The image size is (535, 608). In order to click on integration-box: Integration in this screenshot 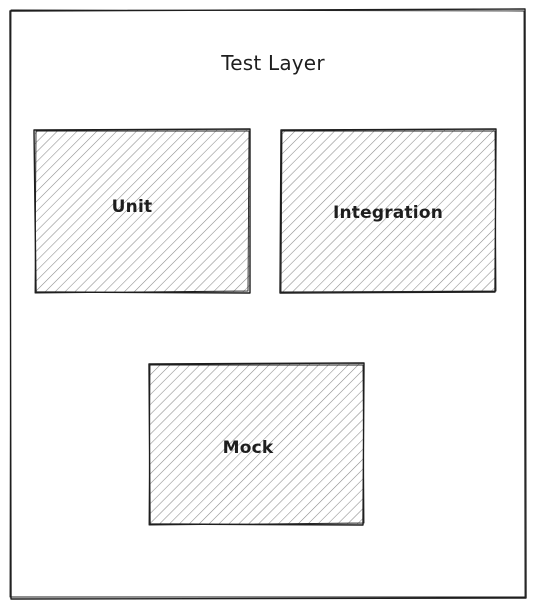, I will do `click(388, 211)`.